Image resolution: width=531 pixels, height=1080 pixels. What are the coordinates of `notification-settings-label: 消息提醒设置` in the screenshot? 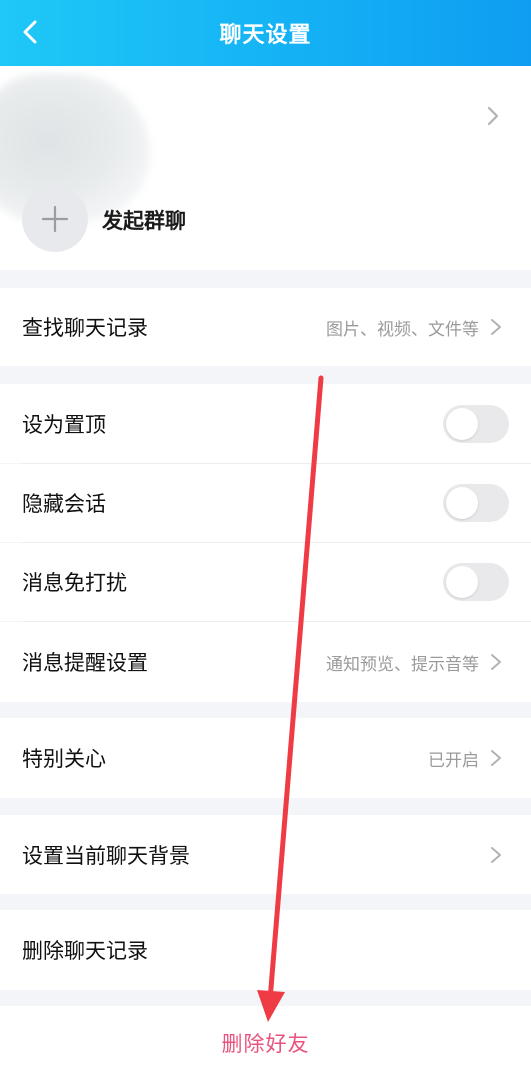 It's located at (85, 663).